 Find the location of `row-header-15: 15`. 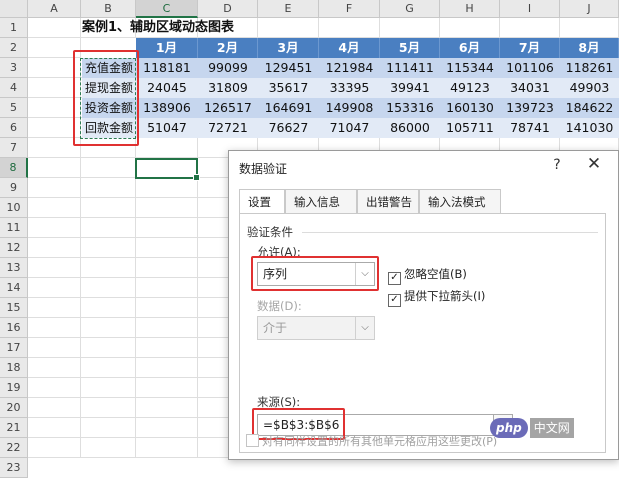

row-header-15: 15 is located at coordinates (14, 308).